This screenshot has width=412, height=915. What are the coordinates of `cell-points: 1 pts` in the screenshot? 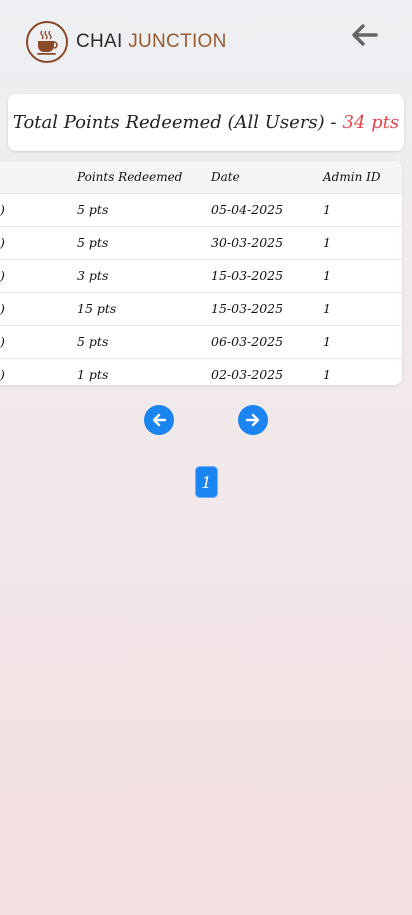 It's located at (93, 374).